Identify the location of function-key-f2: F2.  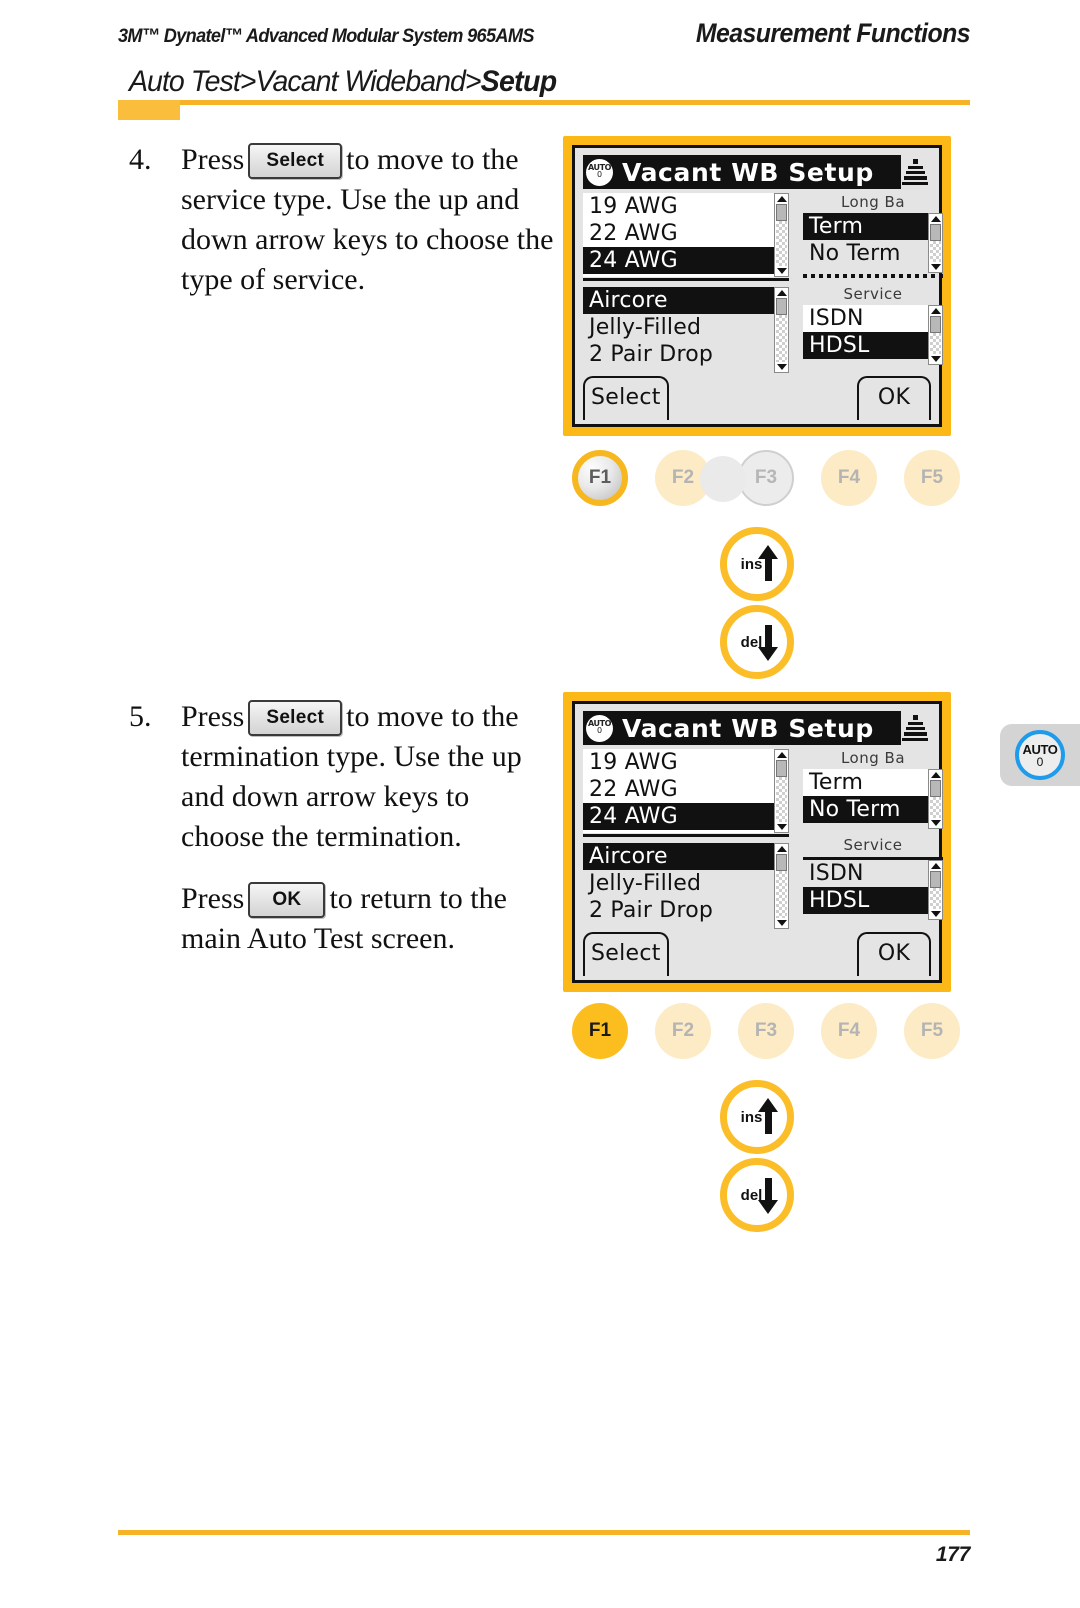
(683, 1031).